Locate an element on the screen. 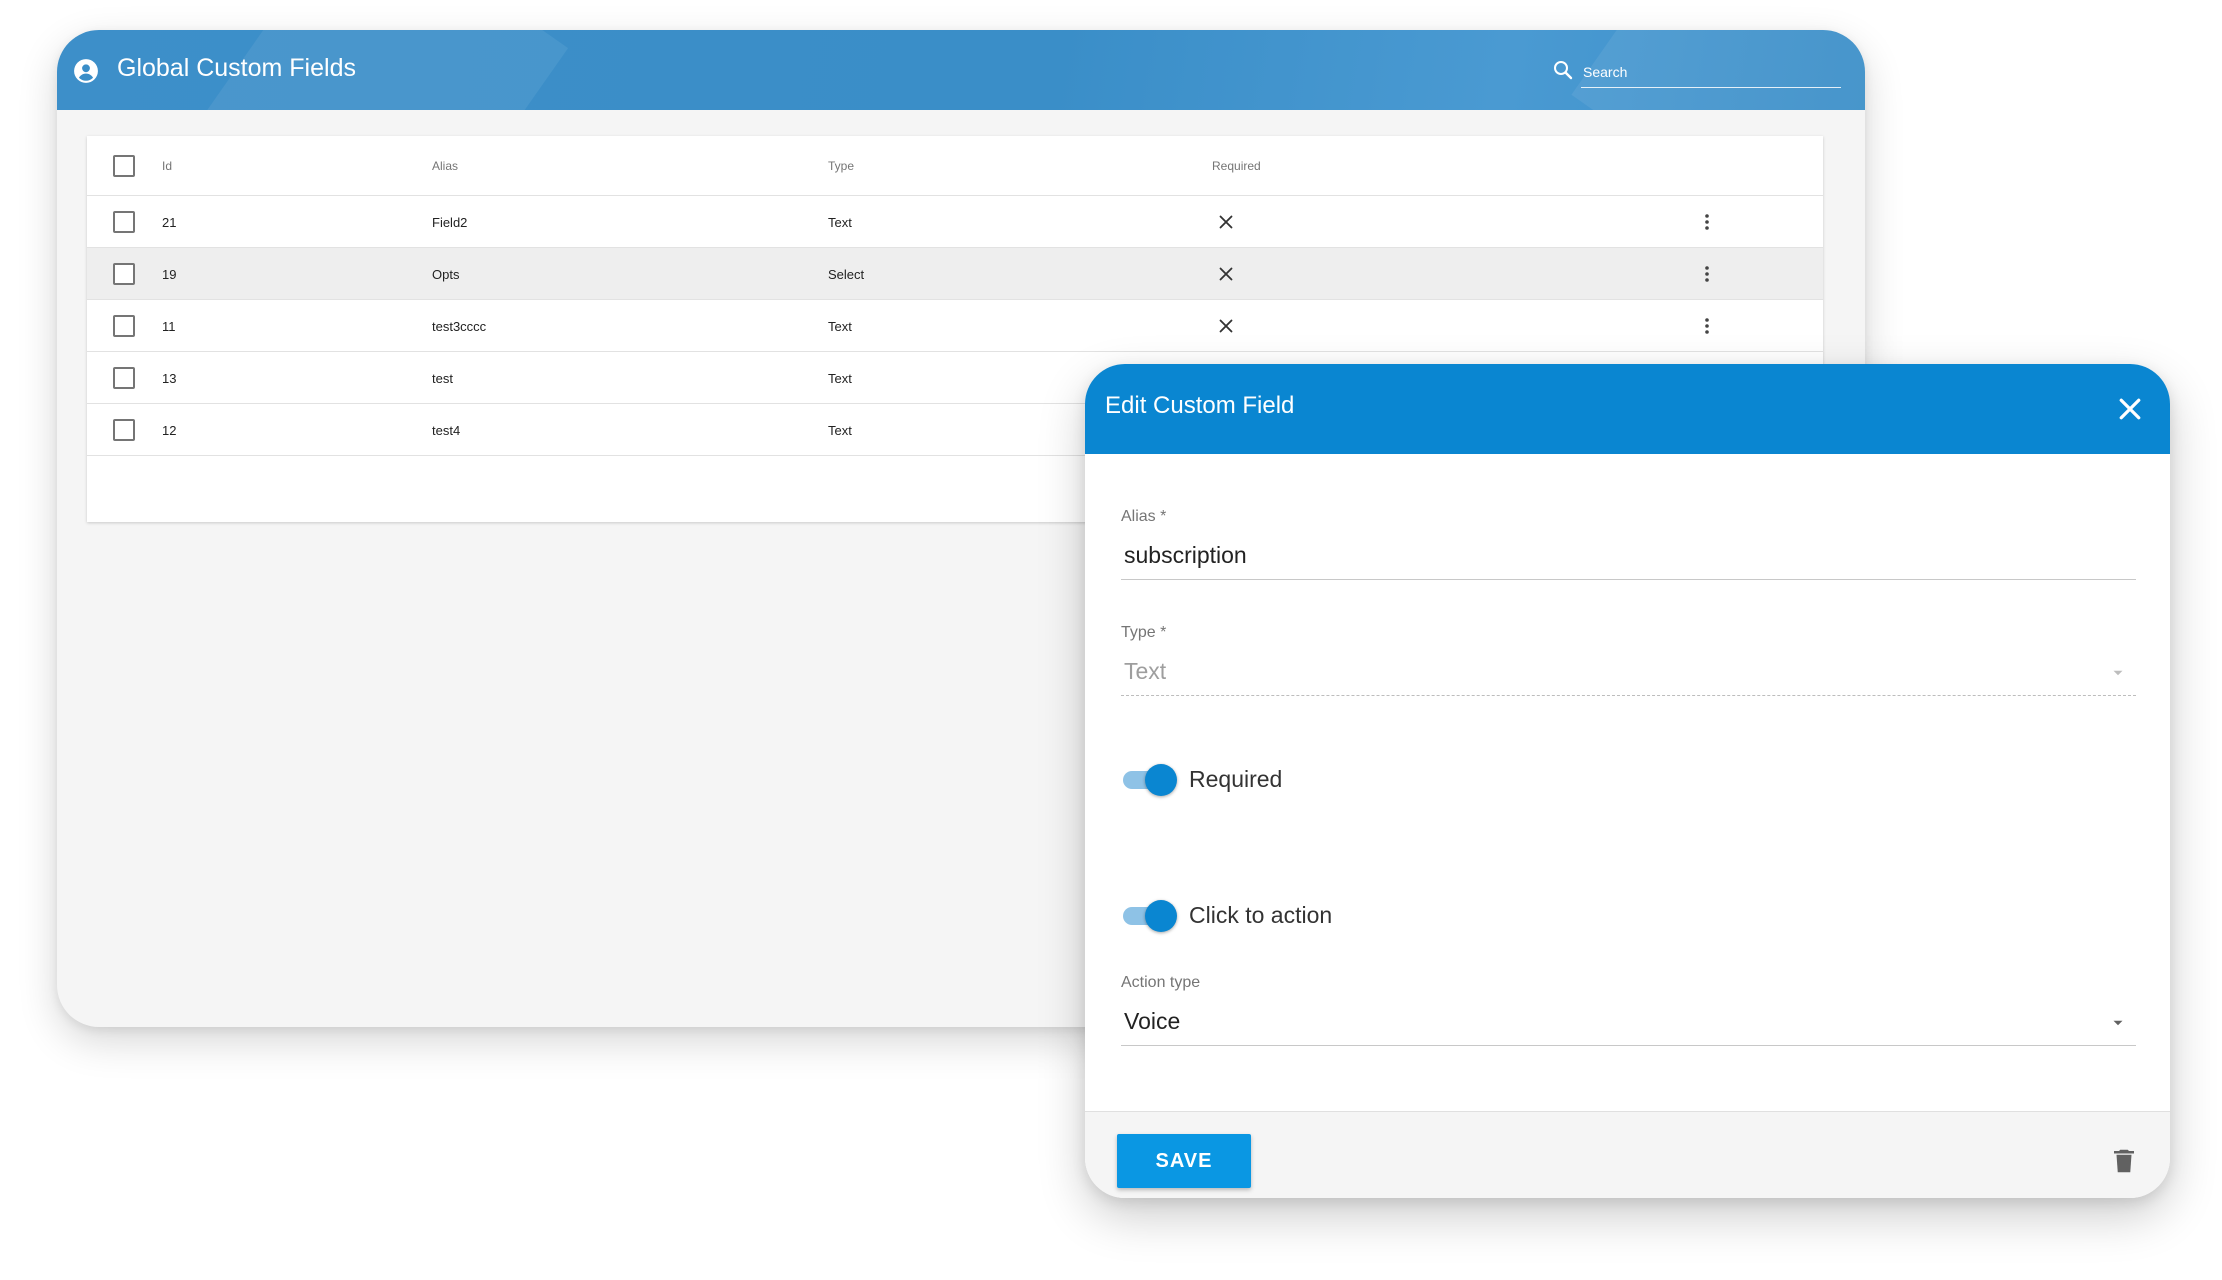 The width and height of the screenshot is (2222, 1280). cell-alias: test is located at coordinates (442, 378).